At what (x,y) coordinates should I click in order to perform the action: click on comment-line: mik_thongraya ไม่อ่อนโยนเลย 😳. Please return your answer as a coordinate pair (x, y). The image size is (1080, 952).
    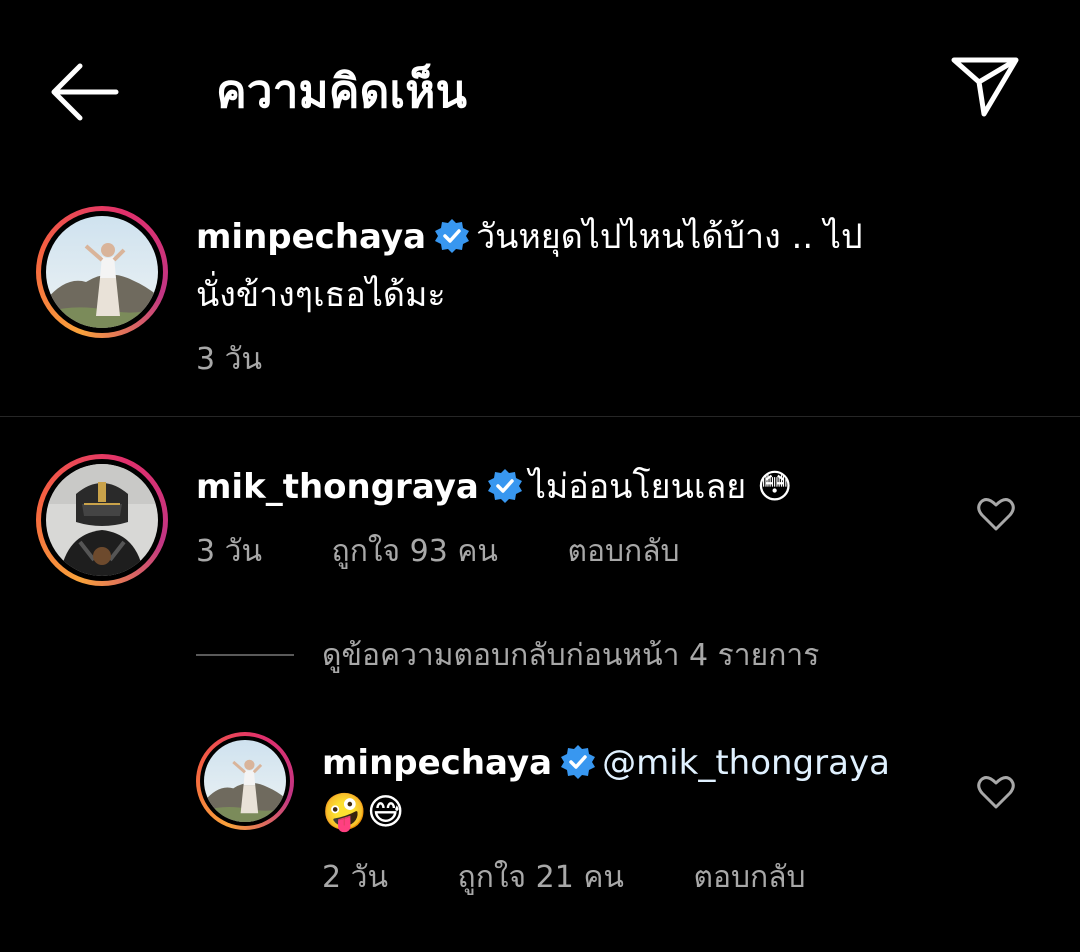
    Looking at the image, I should click on (494, 487).